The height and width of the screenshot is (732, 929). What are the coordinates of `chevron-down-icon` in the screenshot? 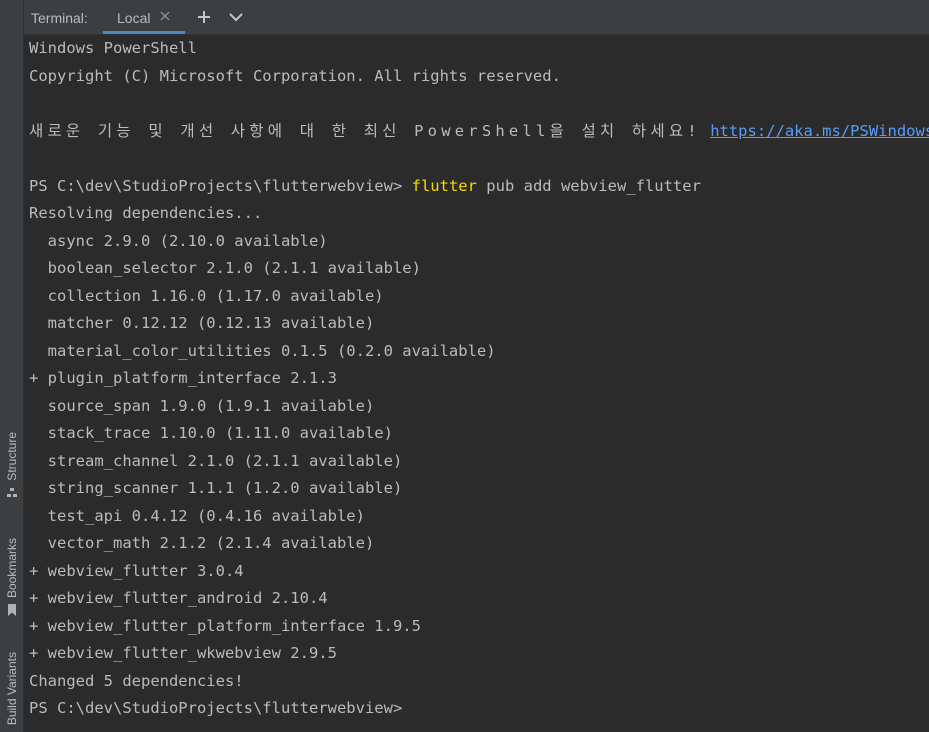 It's located at (236, 17).